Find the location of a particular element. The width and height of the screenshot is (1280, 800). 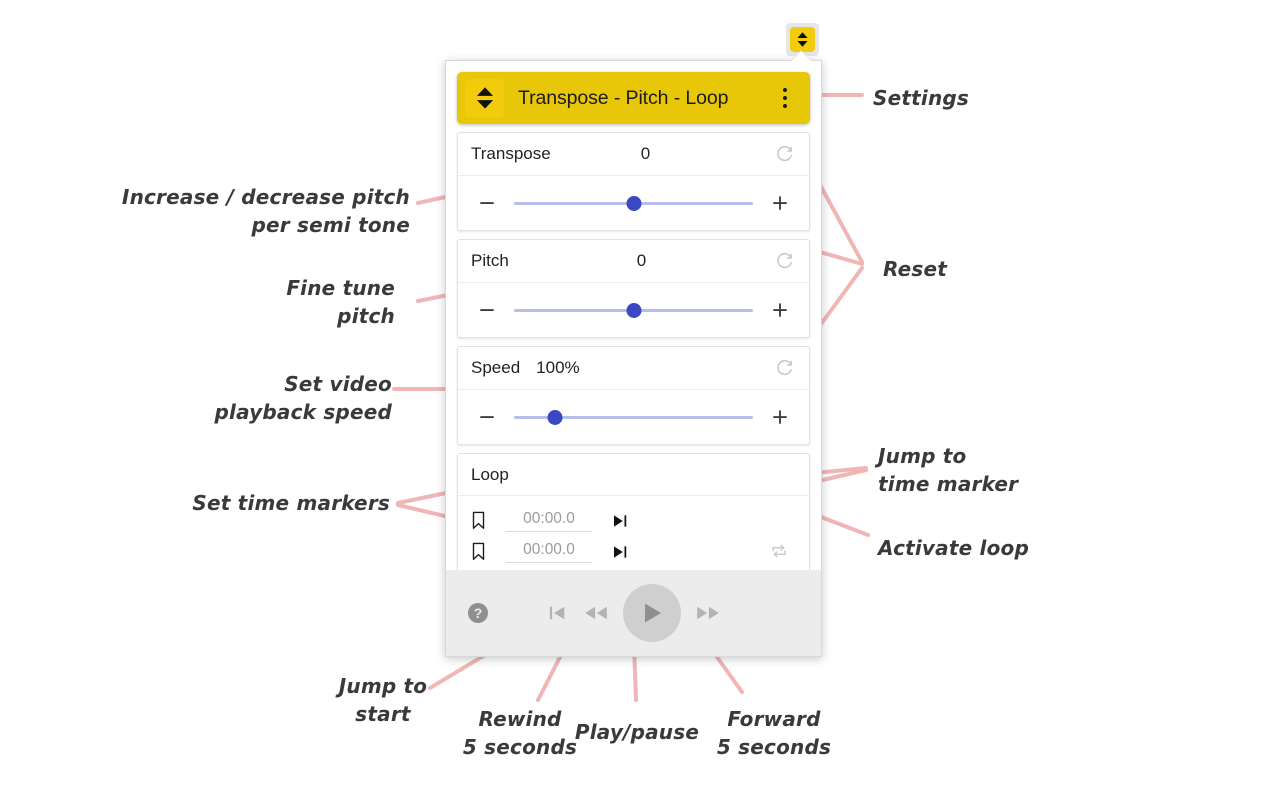

loop-marker-list: 00:00.0 00:00.0 is located at coordinates (615, 536).